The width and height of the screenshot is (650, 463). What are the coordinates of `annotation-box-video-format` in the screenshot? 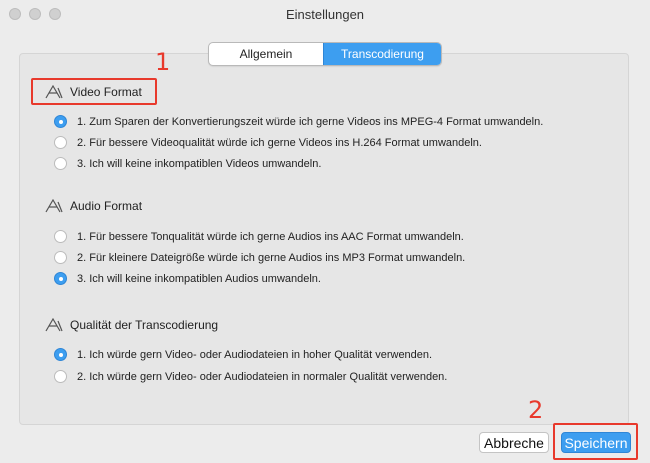 It's located at (94, 91).